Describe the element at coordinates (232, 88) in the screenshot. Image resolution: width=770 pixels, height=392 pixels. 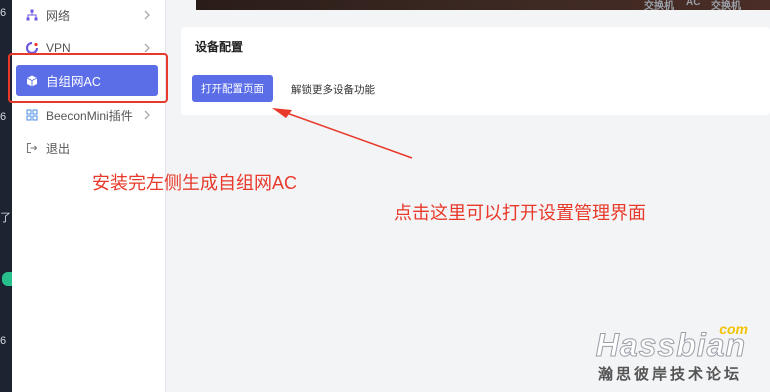
I see `open-config-page-button: 打开配置页面` at that location.